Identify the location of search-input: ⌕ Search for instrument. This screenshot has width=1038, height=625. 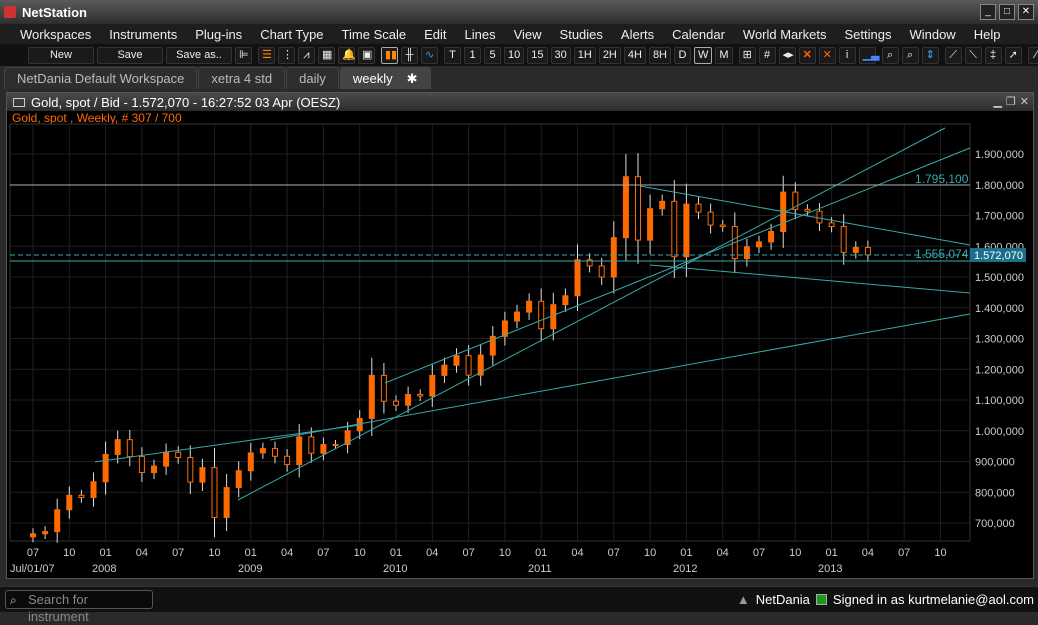
(79, 607).